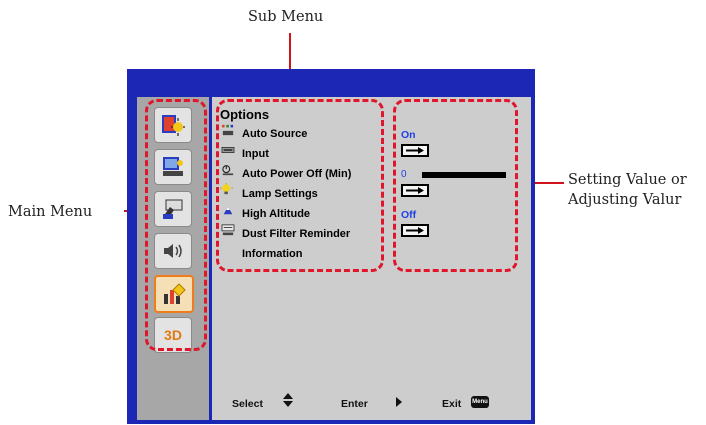 This screenshot has height=425, width=706. Describe the element at coordinates (176, 225) in the screenshot. I see `main-menu-highlight` at that location.